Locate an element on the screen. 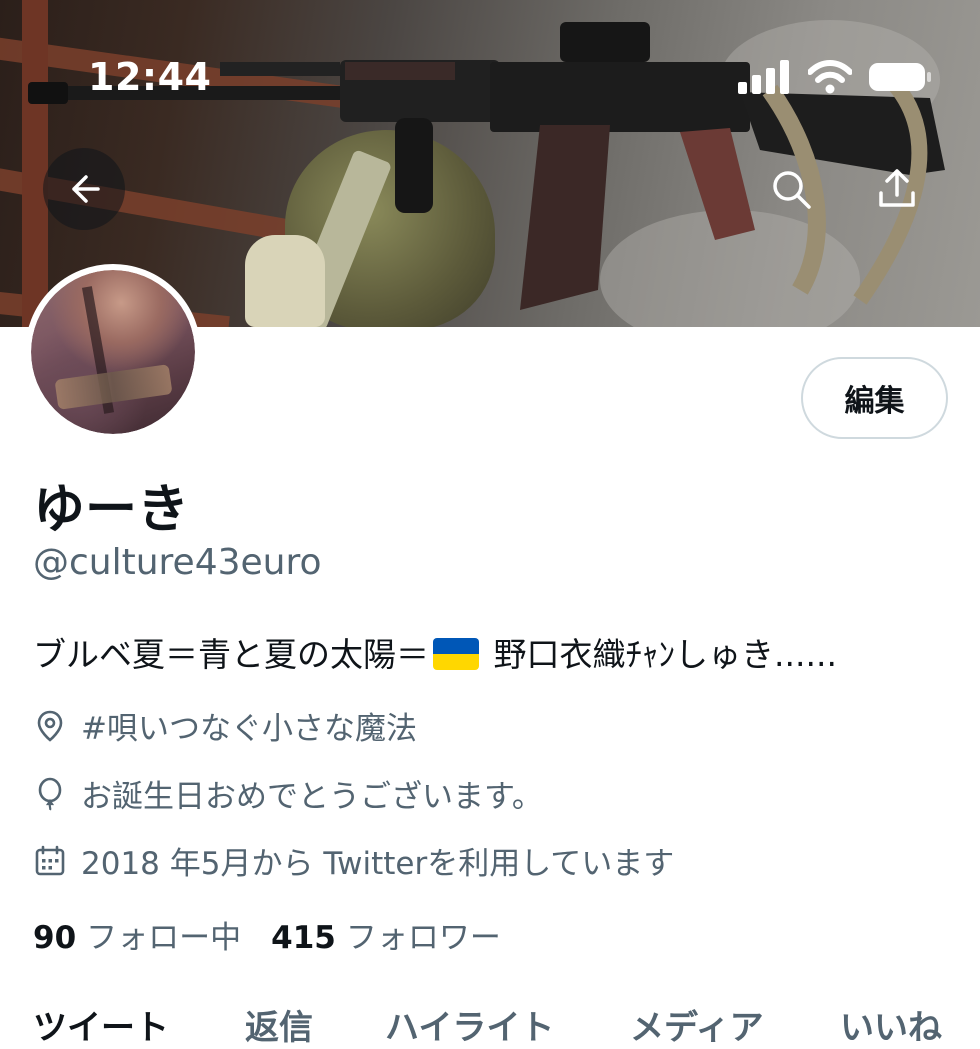  display-name: ゆーき is located at coordinates (111, 510).